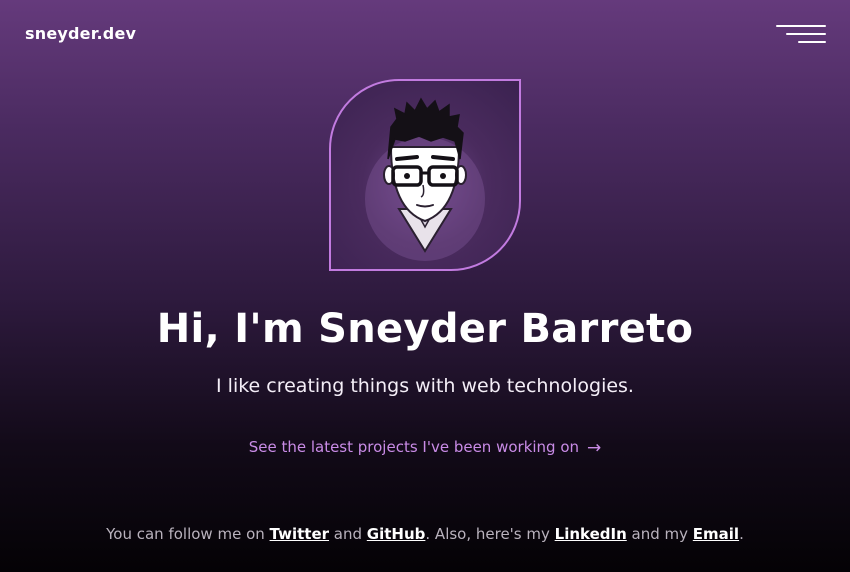  I want to click on social-and-1: and, so click(348, 534).